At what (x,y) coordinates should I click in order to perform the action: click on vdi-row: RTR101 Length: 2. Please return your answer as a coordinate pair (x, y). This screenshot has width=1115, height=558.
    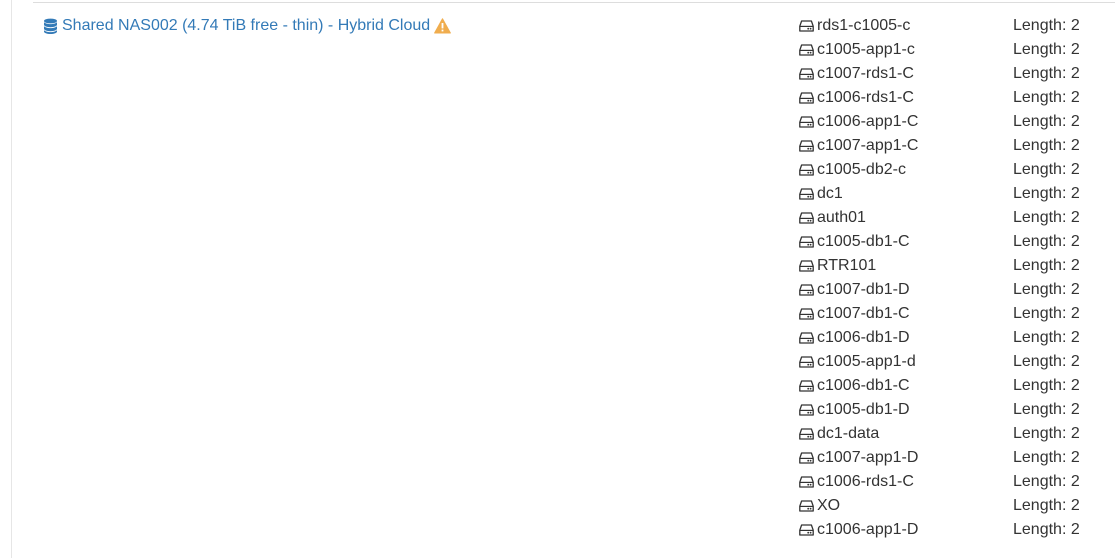
    Looking at the image, I should click on (949, 266).